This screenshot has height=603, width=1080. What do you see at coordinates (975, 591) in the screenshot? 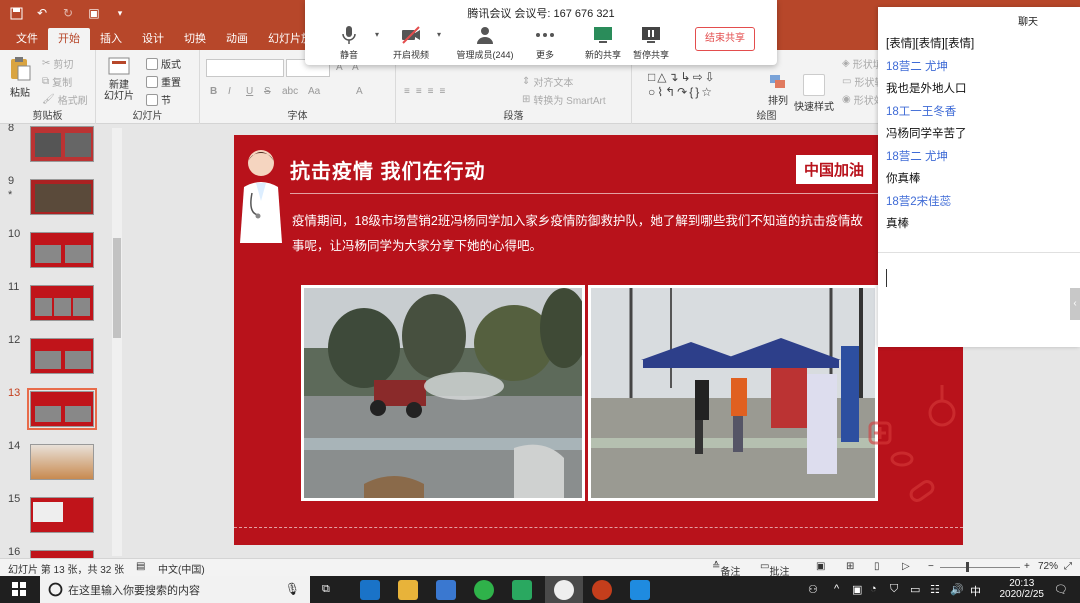
I see `ime-indicator: 中` at bounding box center [975, 591].